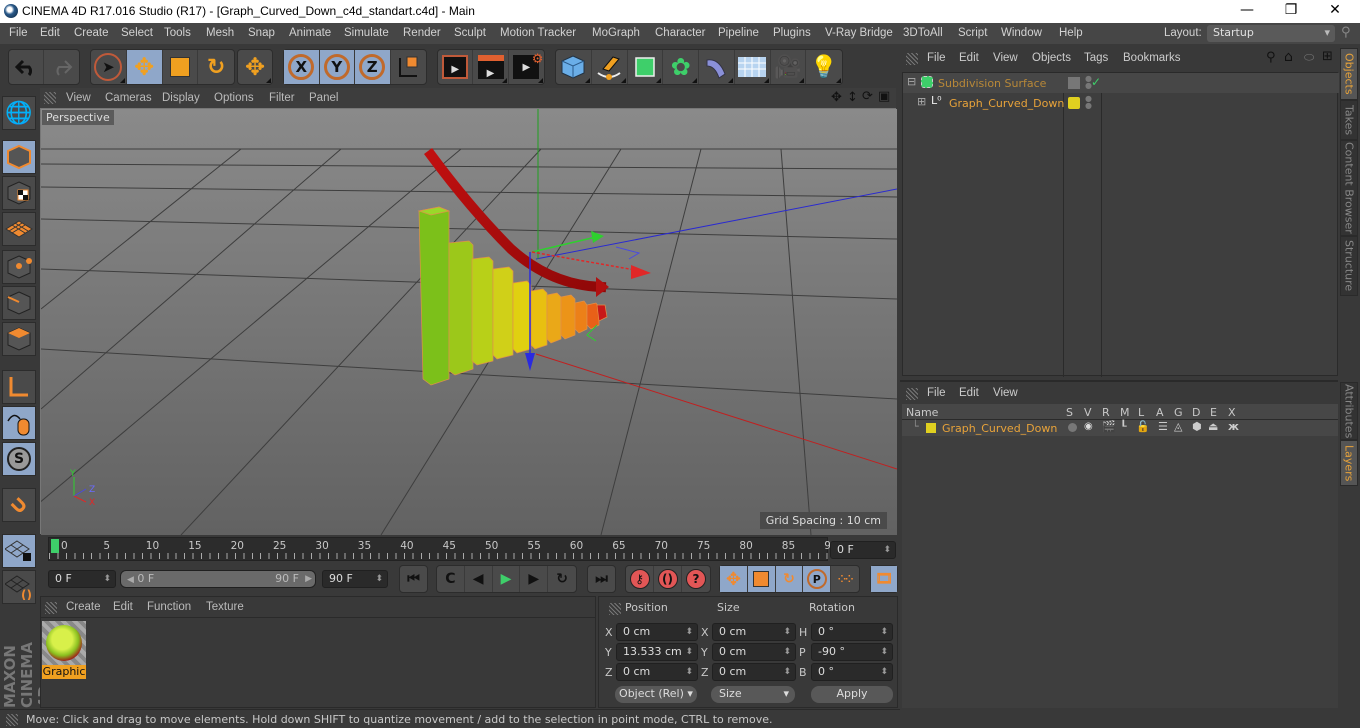  I want to click on layer-menu-edit: Edit, so click(969, 393).